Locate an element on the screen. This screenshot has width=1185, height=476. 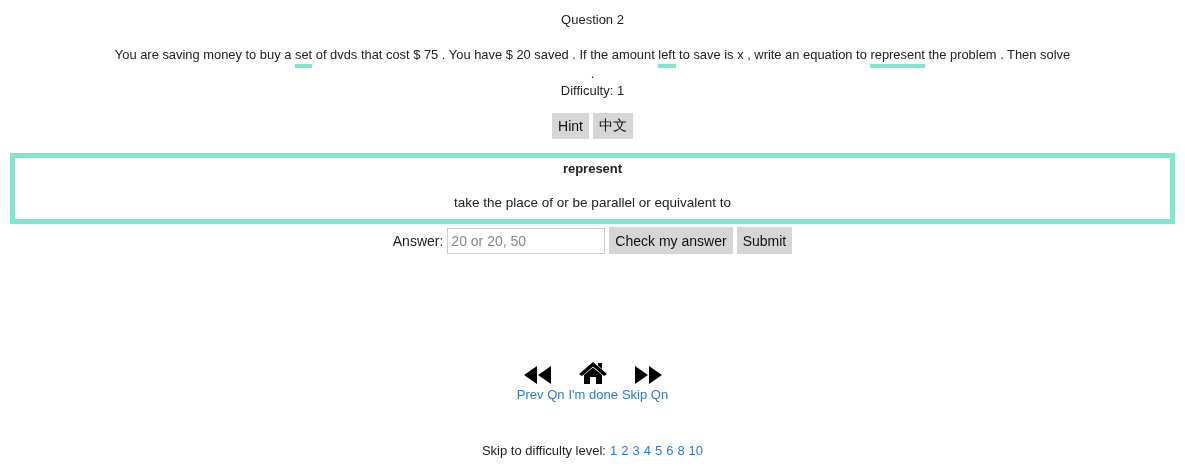
nav-link: Prev Qn is located at coordinates (540, 394).